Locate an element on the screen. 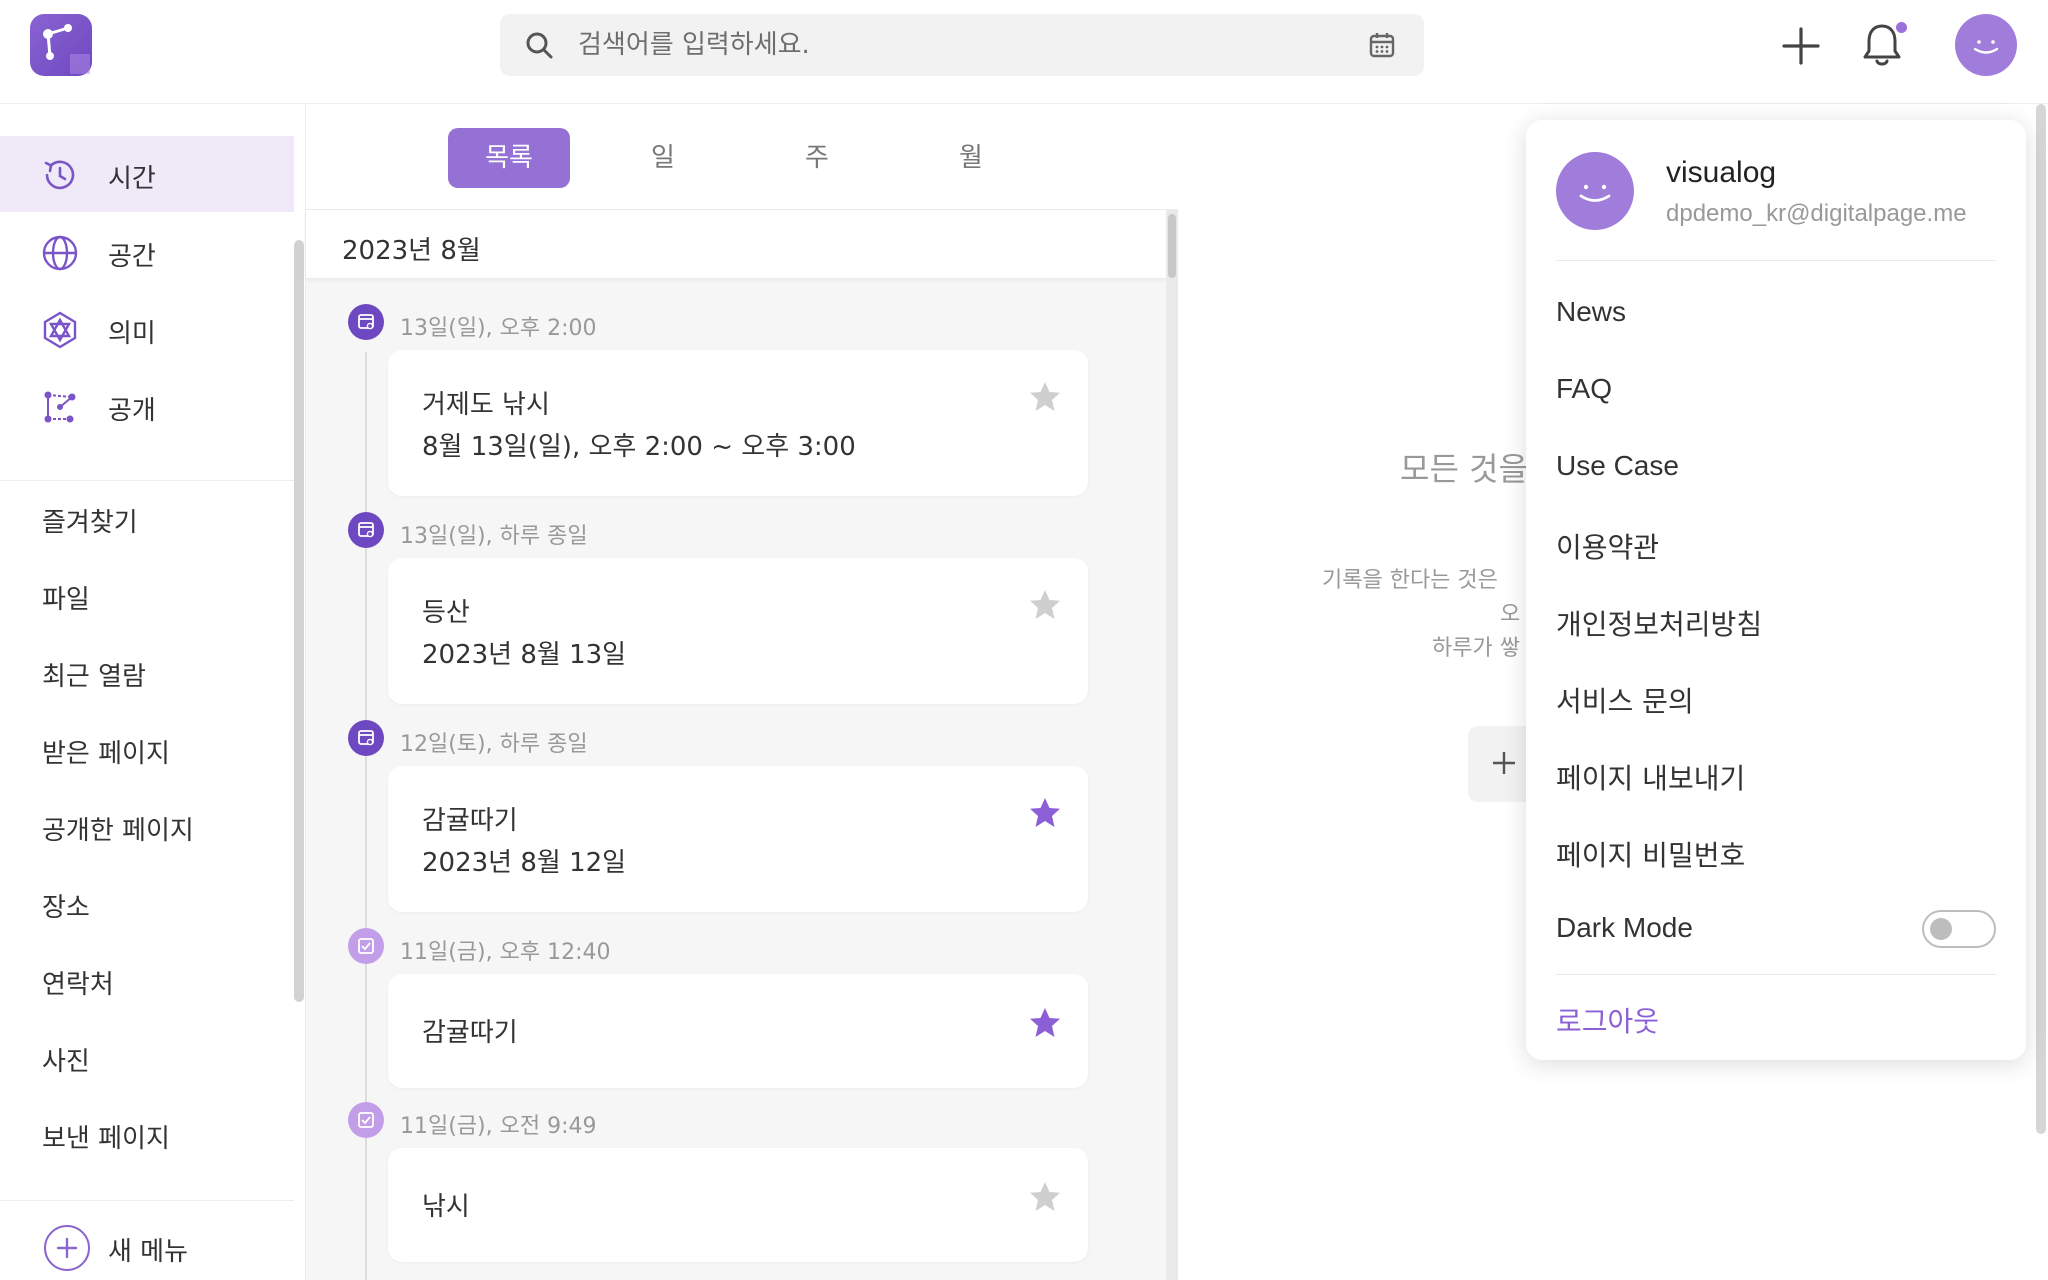 The height and width of the screenshot is (1280, 2048). tab-month: 월 is located at coordinates (971, 158).